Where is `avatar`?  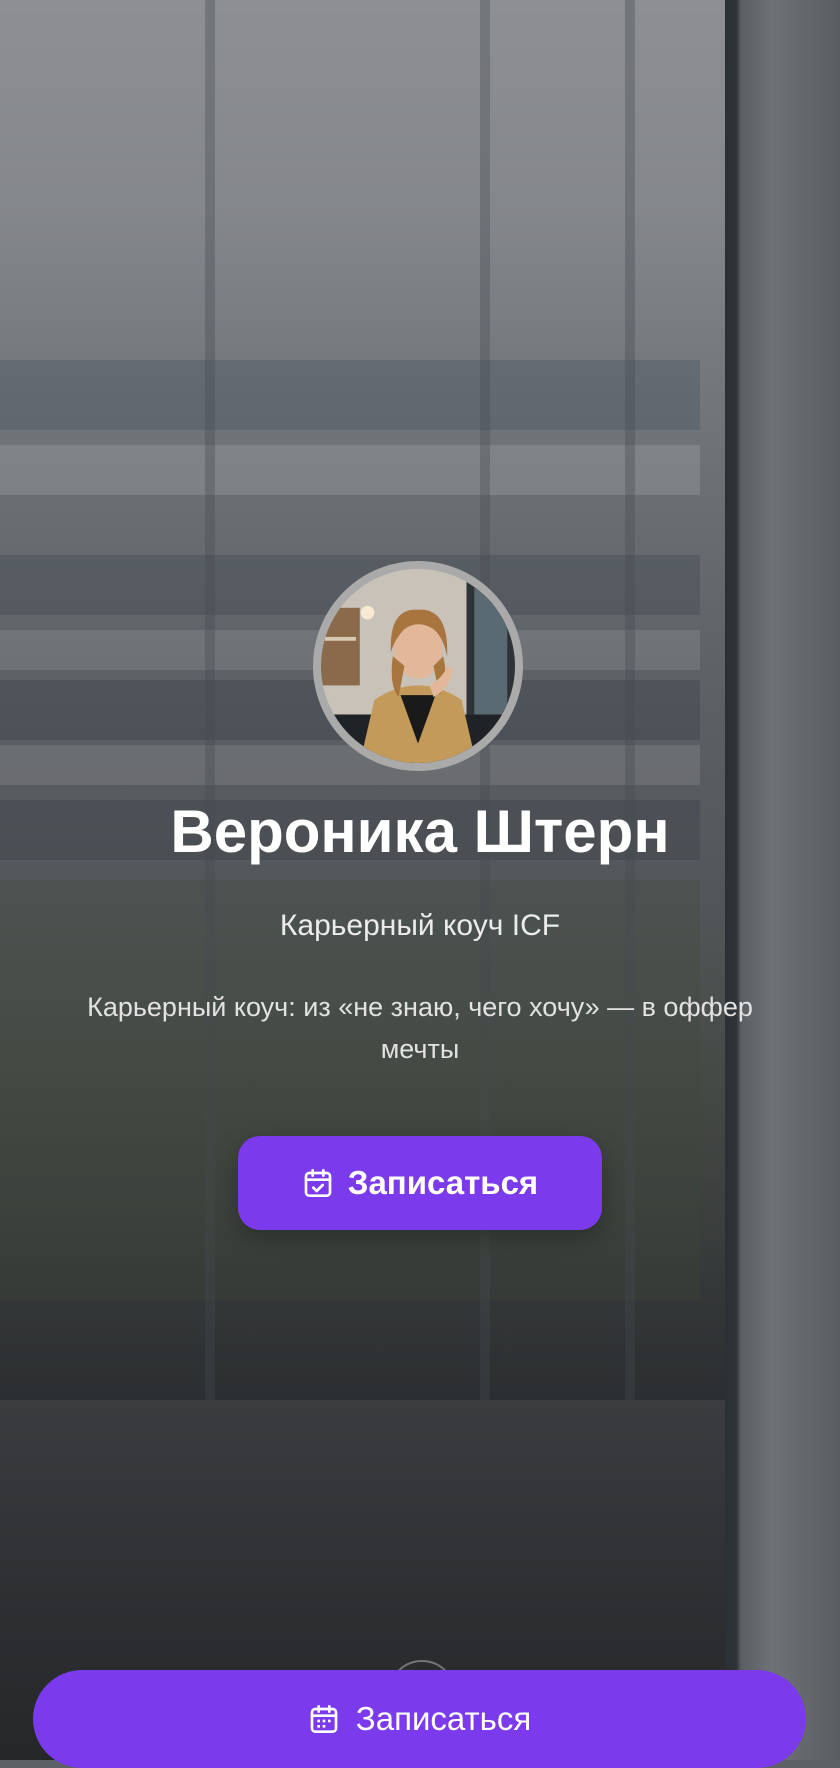 avatar is located at coordinates (418, 666).